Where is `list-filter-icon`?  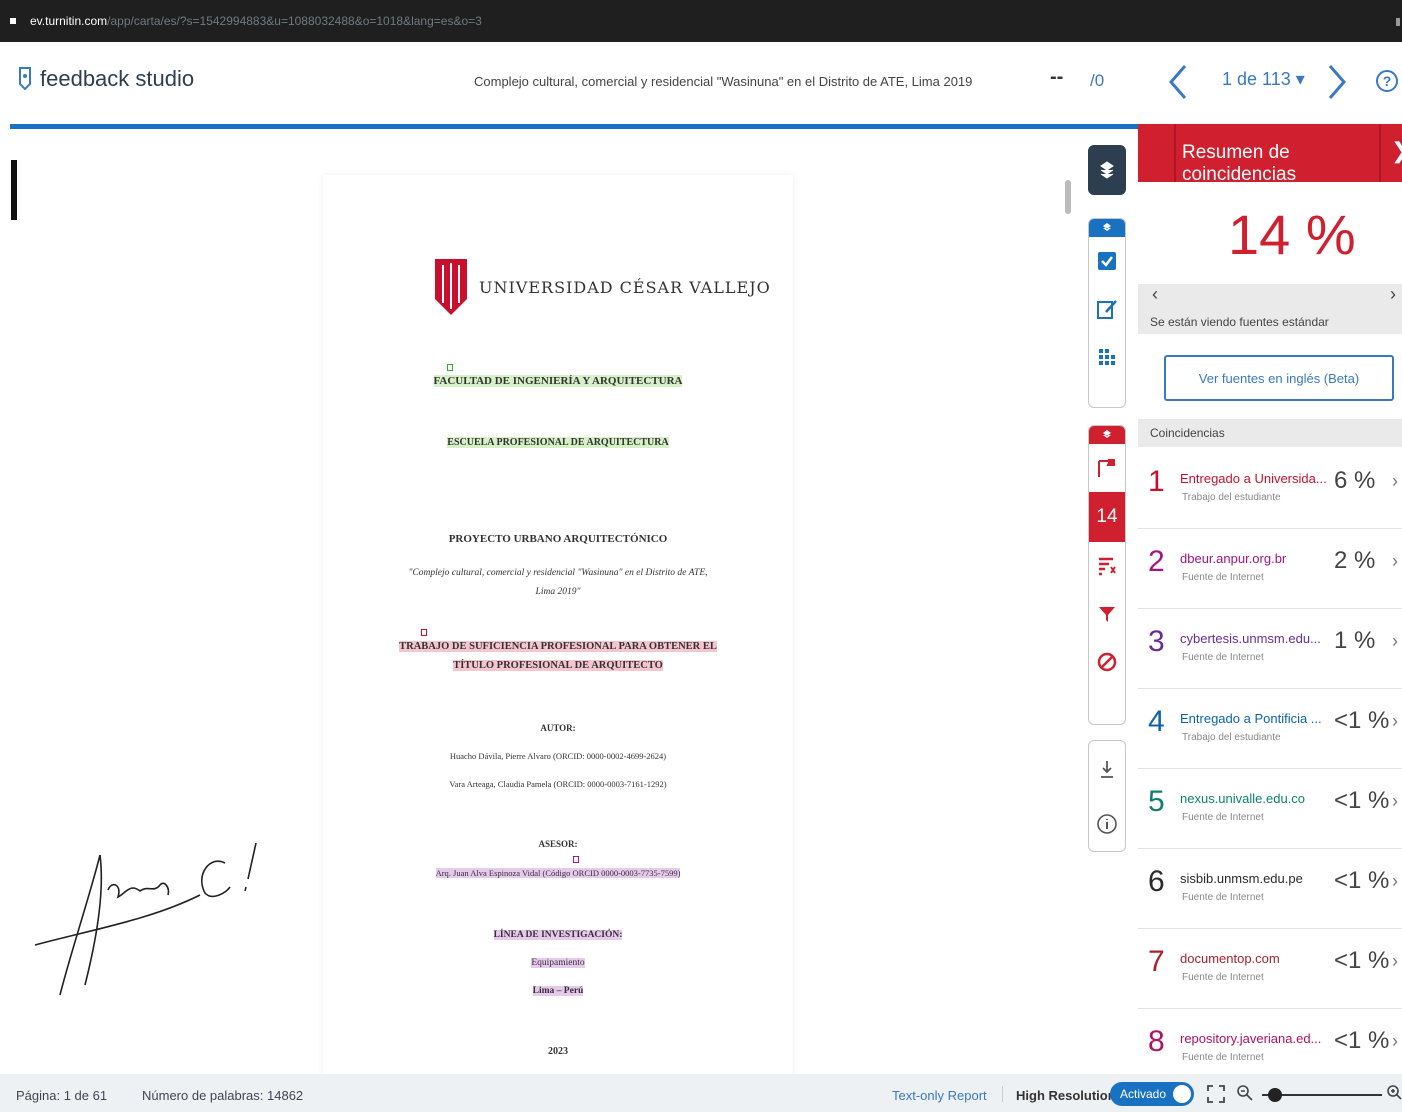 list-filter-icon is located at coordinates (1107, 566).